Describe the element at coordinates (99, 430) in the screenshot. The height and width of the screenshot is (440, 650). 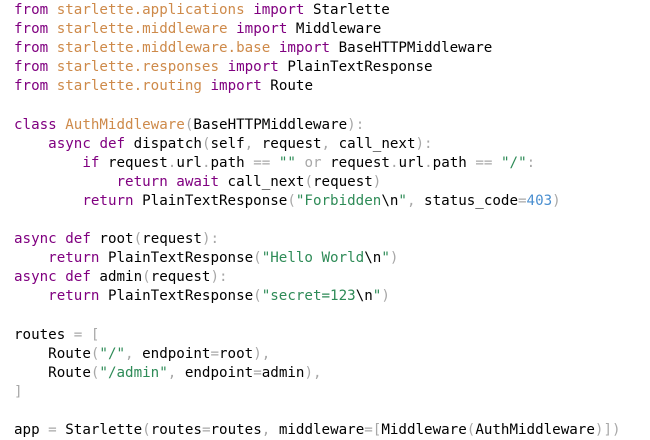
I see `identifier-token: Starlette` at that location.